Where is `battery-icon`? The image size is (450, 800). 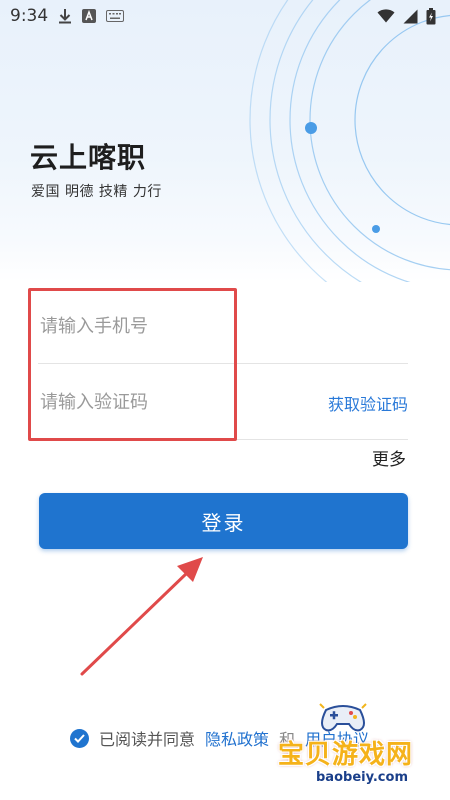 battery-icon is located at coordinates (431, 16).